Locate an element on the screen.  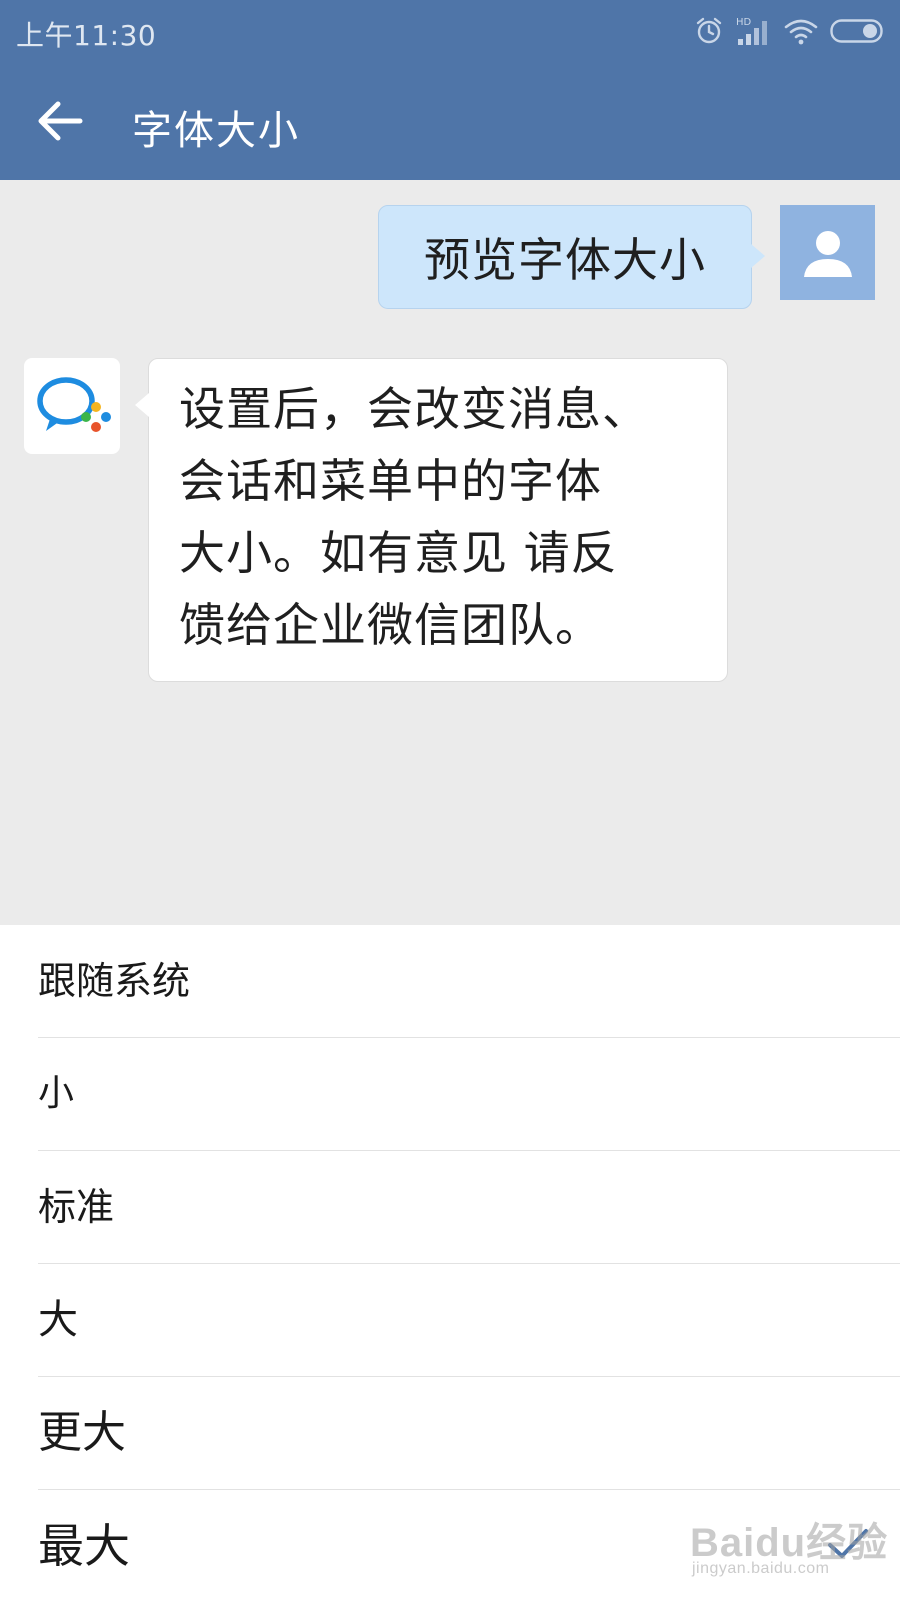
wecom-logo-avatar is located at coordinates (72, 406).